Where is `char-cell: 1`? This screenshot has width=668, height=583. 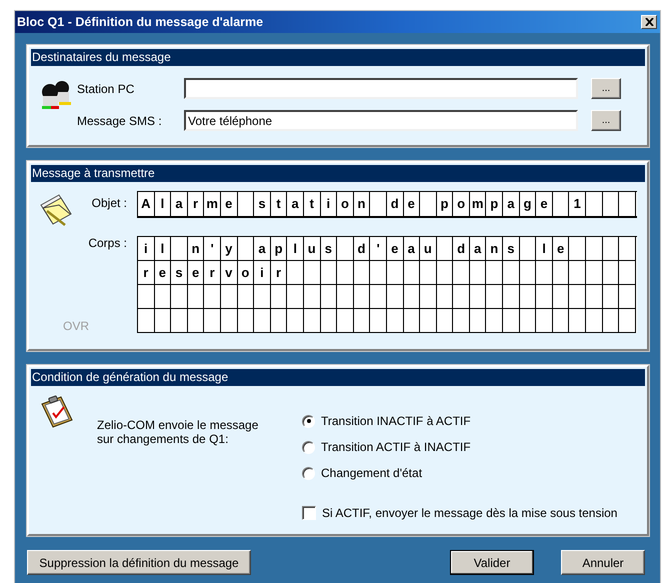
char-cell: 1 is located at coordinates (577, 204).